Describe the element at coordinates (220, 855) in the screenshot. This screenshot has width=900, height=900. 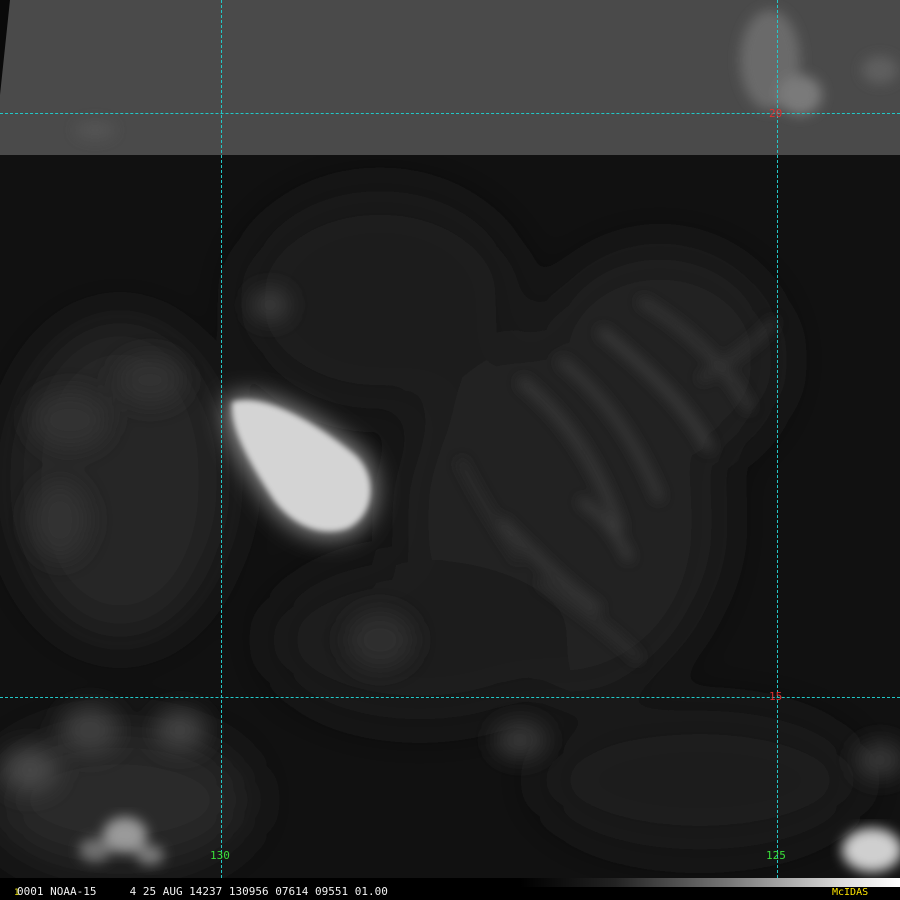
I see `longitude-label-west: 130` at that location.